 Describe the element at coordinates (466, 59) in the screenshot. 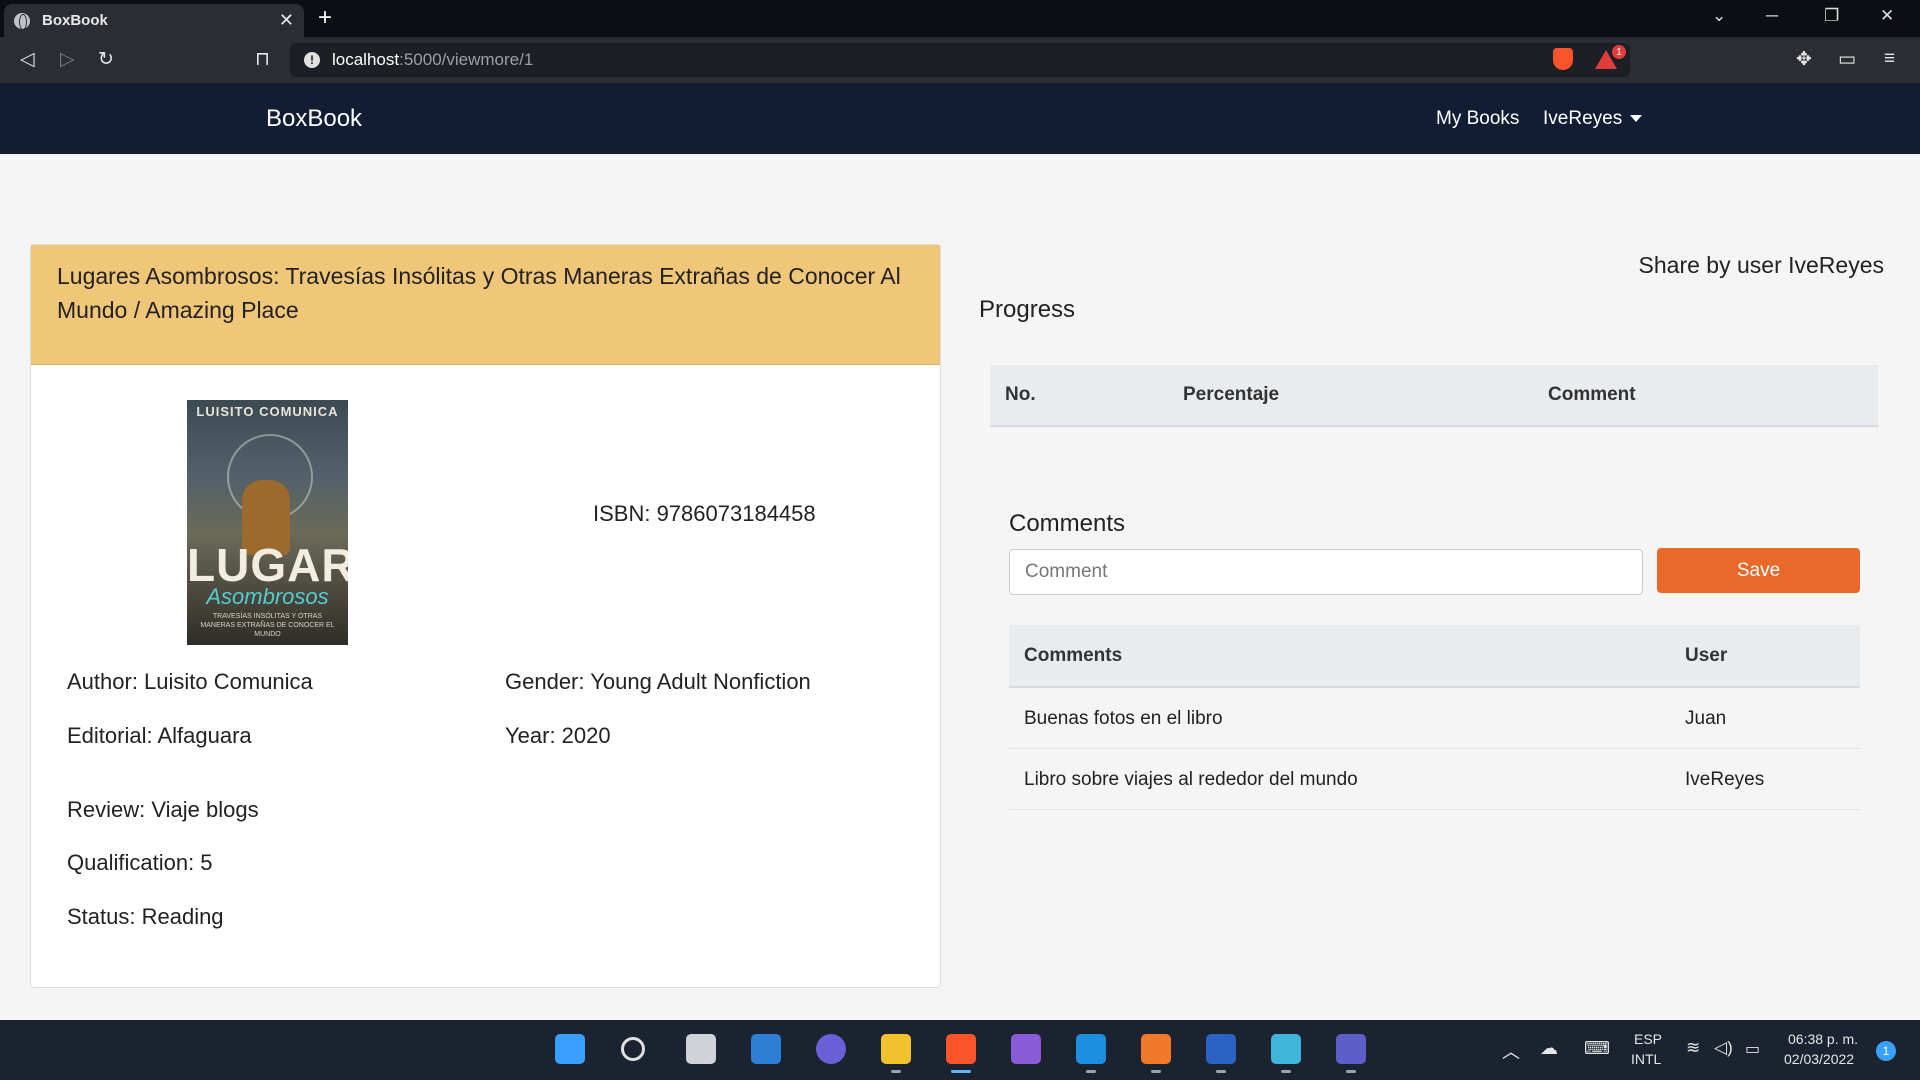

I see `url-path: :5000/viewmore/1` at that location.